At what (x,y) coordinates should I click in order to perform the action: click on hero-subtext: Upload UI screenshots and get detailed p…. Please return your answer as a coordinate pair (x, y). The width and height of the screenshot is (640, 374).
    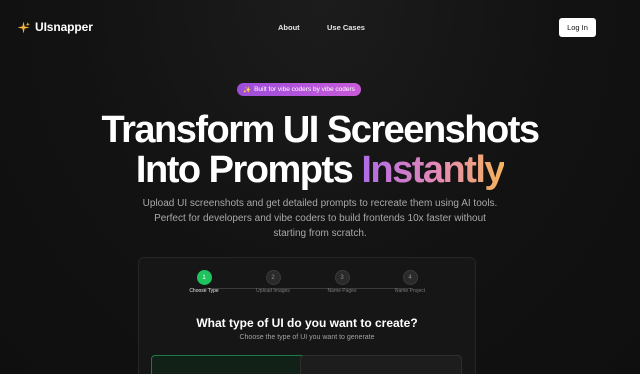
    Looking at the image, I should click on (320, 218).